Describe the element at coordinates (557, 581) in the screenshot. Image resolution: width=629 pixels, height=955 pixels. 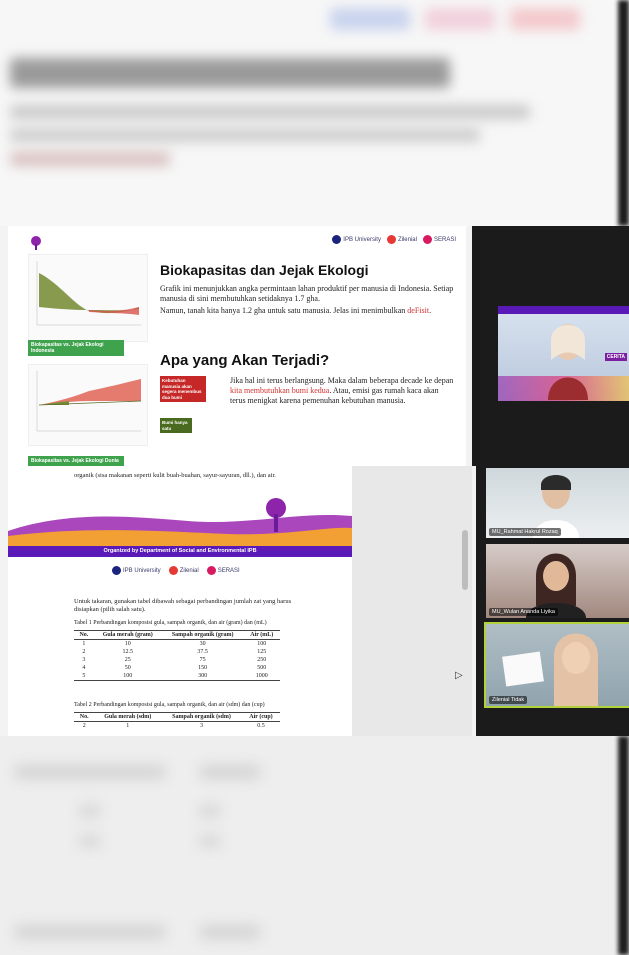
I see `participant-video-2: MU_Wulan Ananda Liyika` at that location.